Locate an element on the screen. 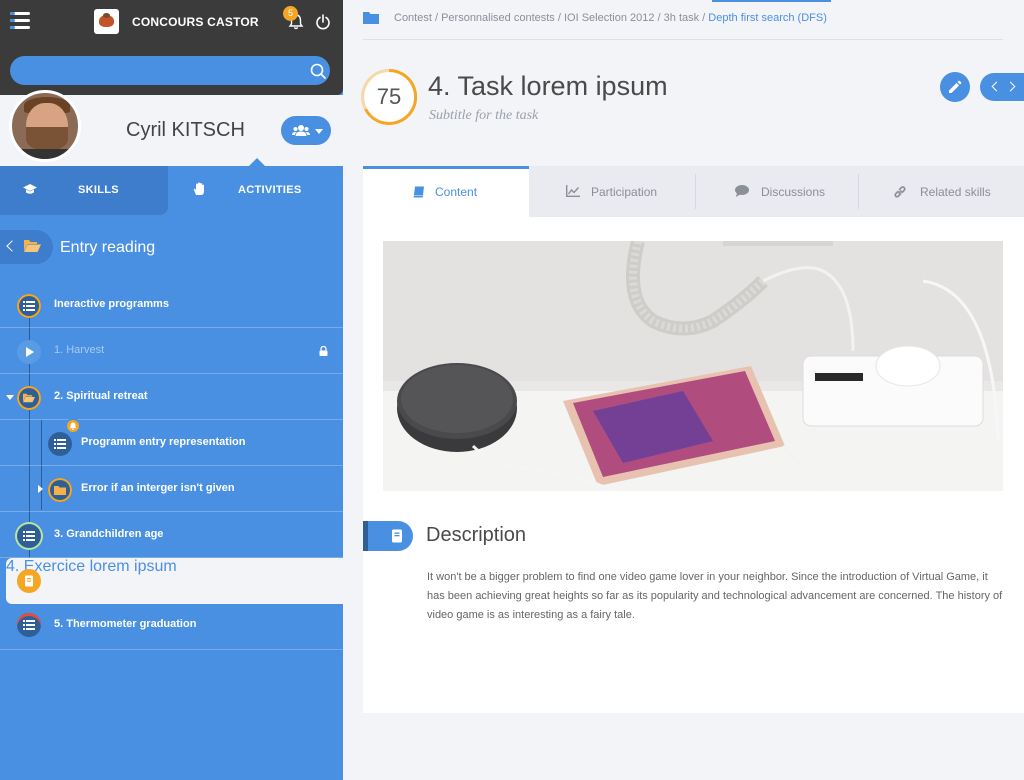  castor-logo is located at coordinates (106, 21).